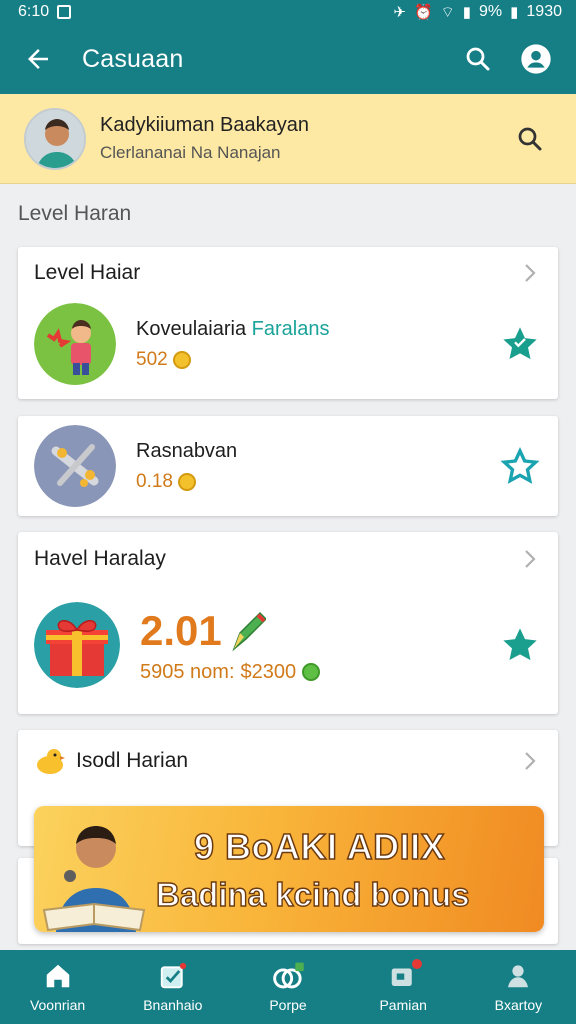 The image size is (576, 1024). I want to click on rings-icon, so click(288, 976).